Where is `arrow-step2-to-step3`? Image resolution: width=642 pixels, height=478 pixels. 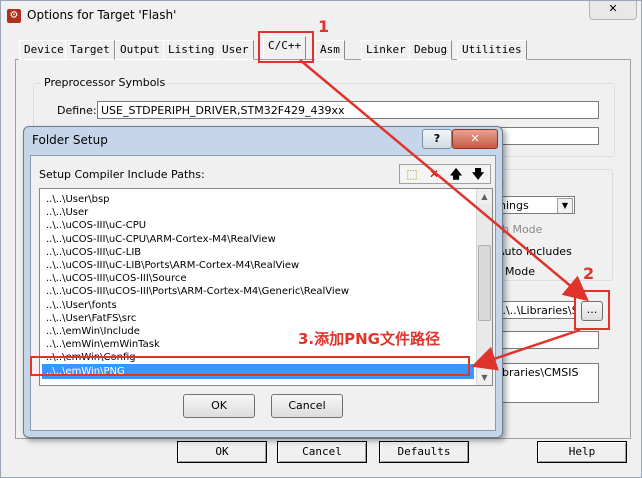
arrow-step2-to-step3 is located at coordinates (526, 349).